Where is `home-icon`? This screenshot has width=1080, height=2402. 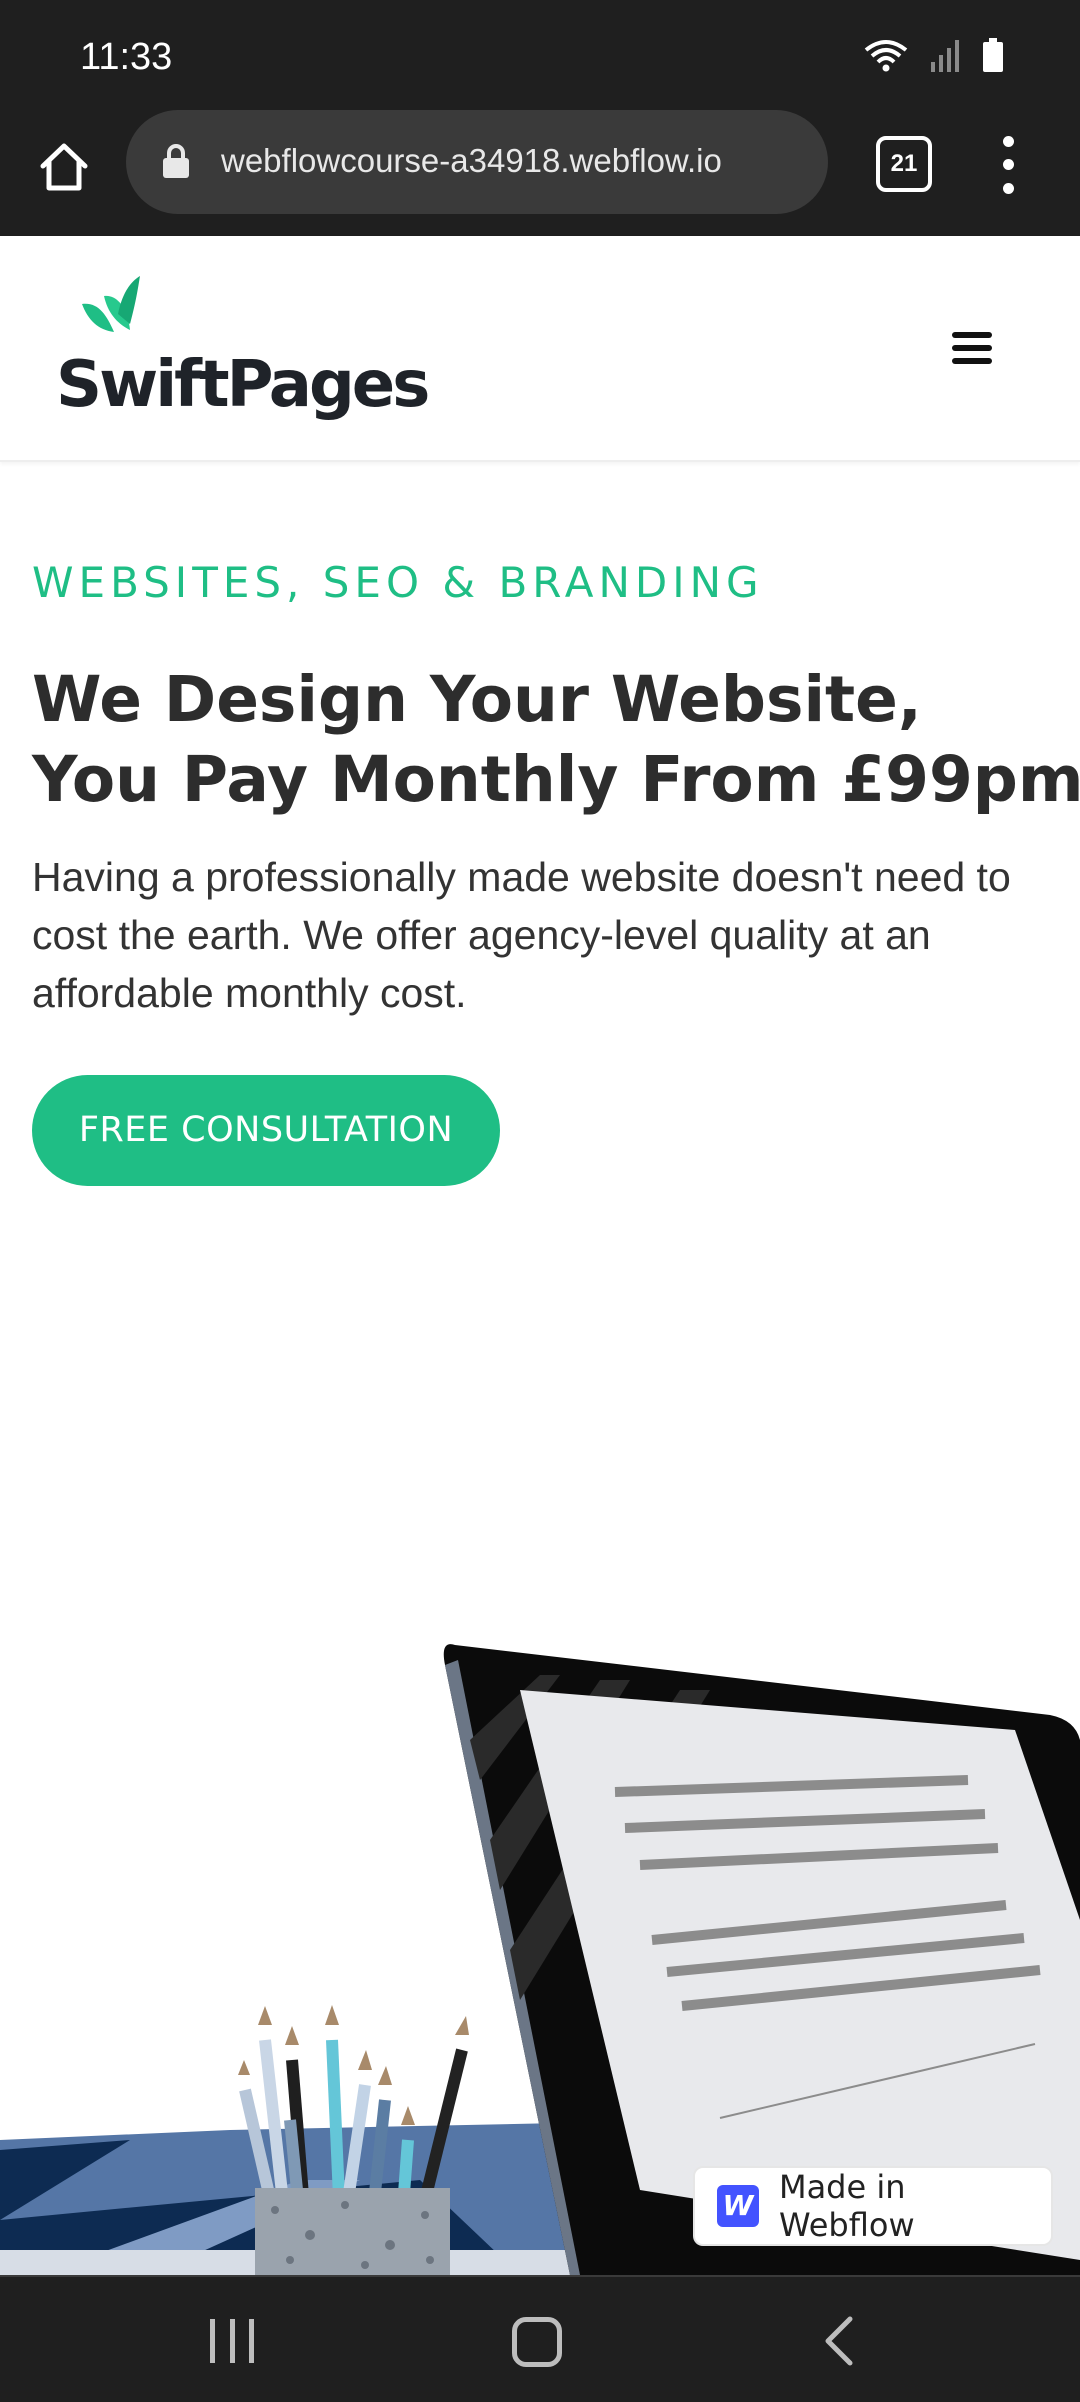 home-icon is located at coordinates (64, 167).